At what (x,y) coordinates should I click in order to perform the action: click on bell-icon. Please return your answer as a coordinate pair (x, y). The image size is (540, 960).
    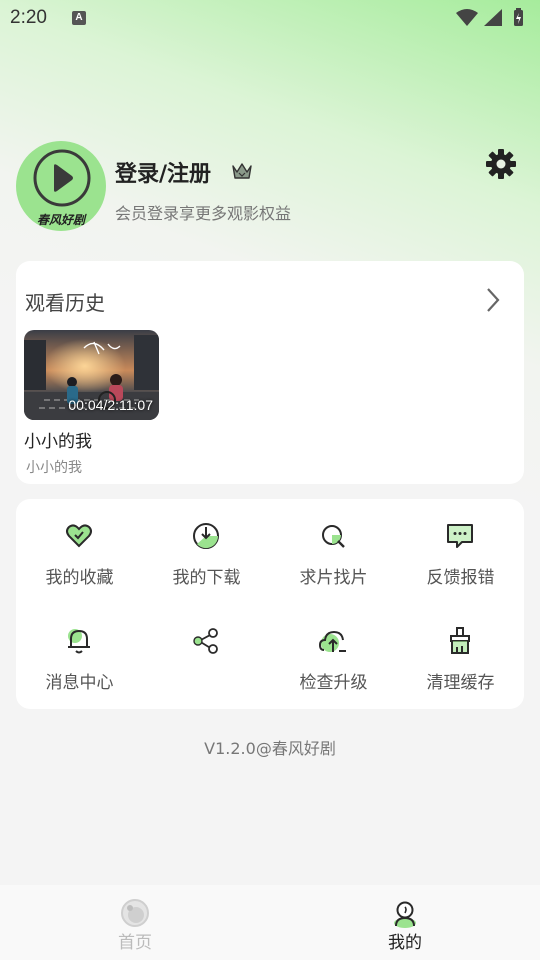
    Looking at the image, I should click on (79, 641).